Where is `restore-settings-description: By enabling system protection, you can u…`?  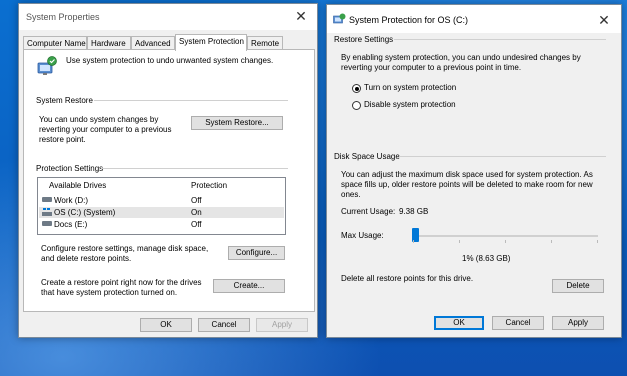
restore-settings-description: By enabling system protection, you can u… is located at coordinates (461, 62).